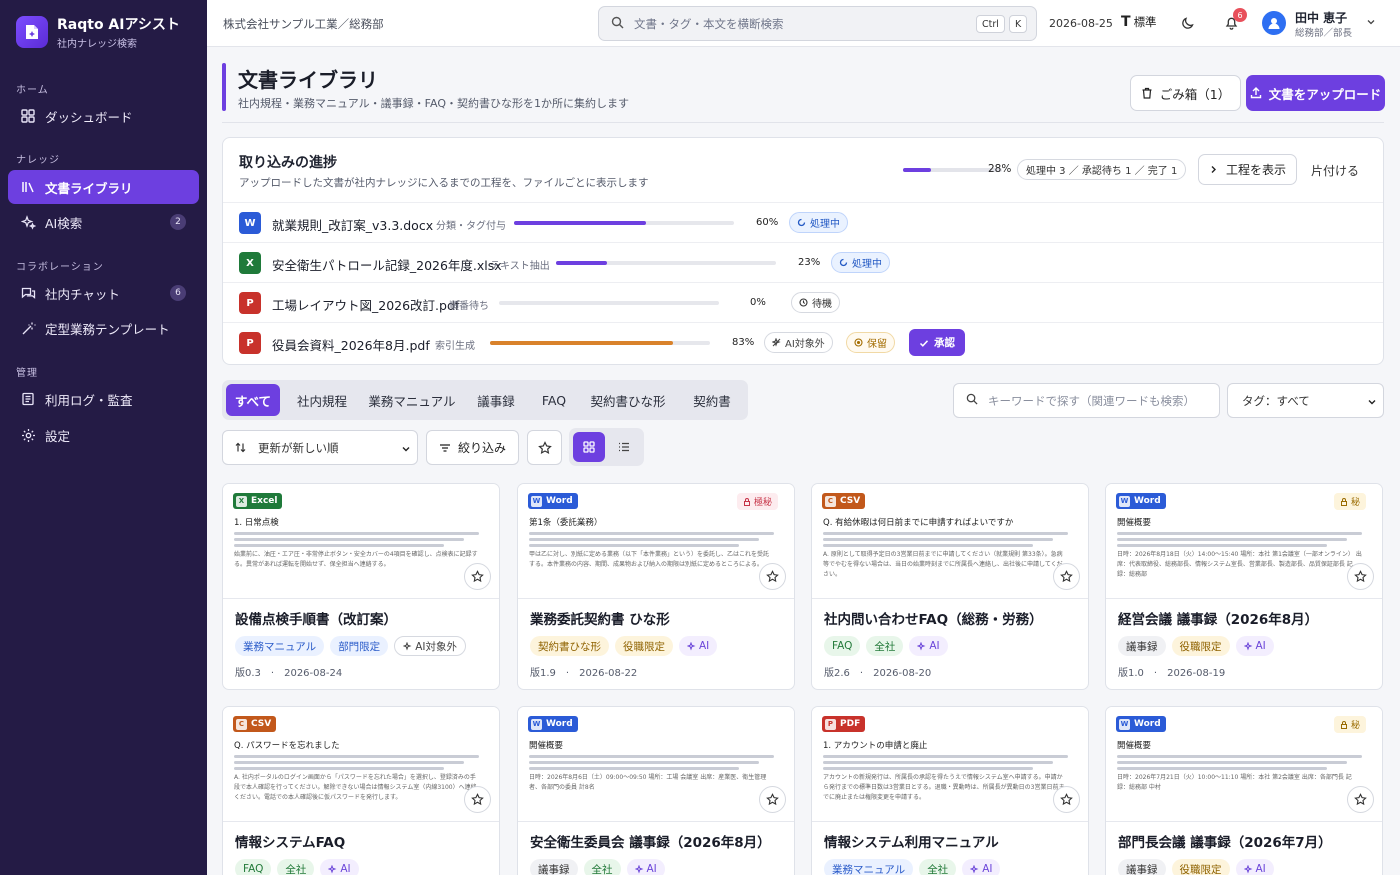 The width and height of the screenshot is (1400, 875). Describe the element at coordinates (103, 328) in the screenshot. I see `sidebar-item-templates: 定型業務テンプレート` at that location.